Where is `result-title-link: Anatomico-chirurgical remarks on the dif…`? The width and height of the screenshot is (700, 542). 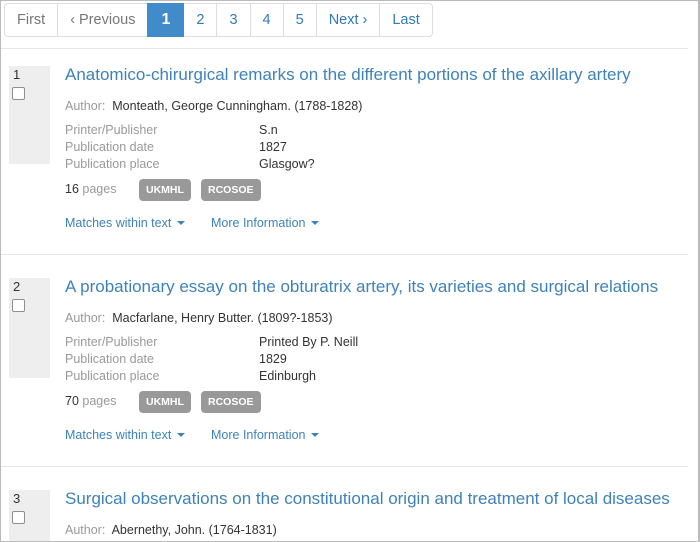
result-title-link: Anatomico-chirurgical remarks on the dif… is located at coordinates (348, 75).